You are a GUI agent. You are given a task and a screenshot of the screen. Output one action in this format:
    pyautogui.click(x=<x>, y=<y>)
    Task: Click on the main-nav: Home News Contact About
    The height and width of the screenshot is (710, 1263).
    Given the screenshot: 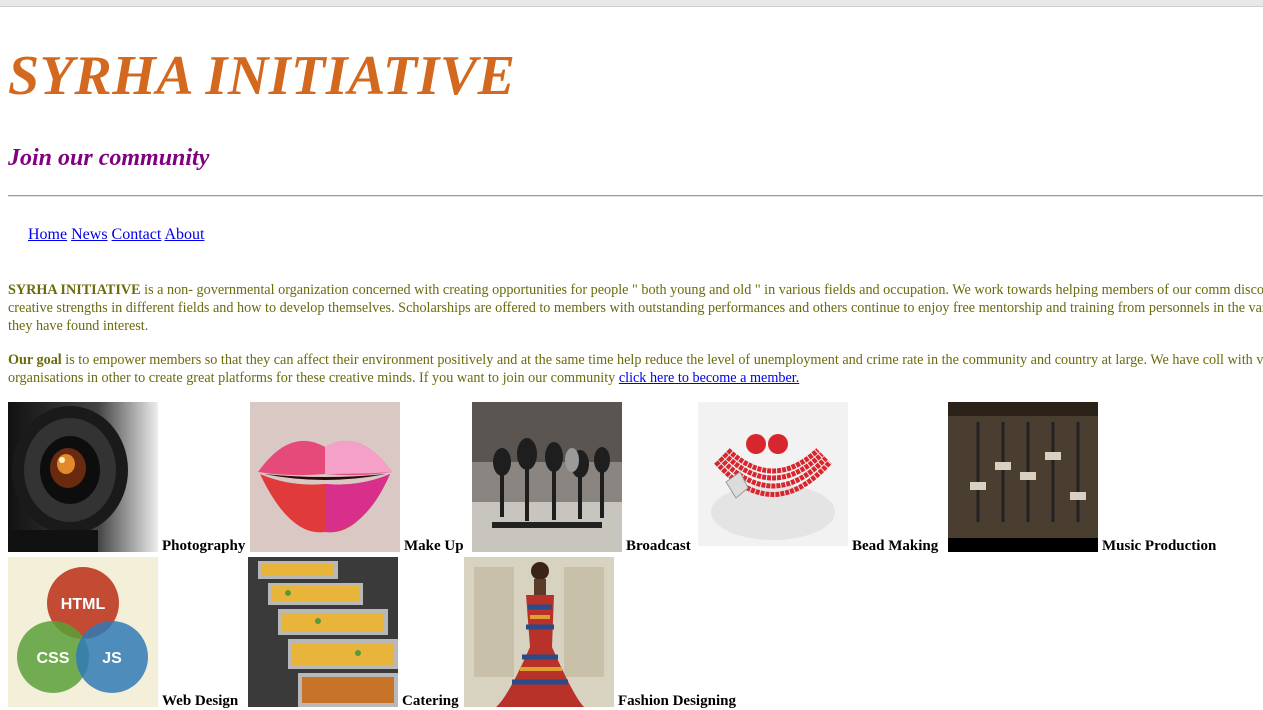 What is the action you would take?
    pyautogui.click(x=116, y=235)
    